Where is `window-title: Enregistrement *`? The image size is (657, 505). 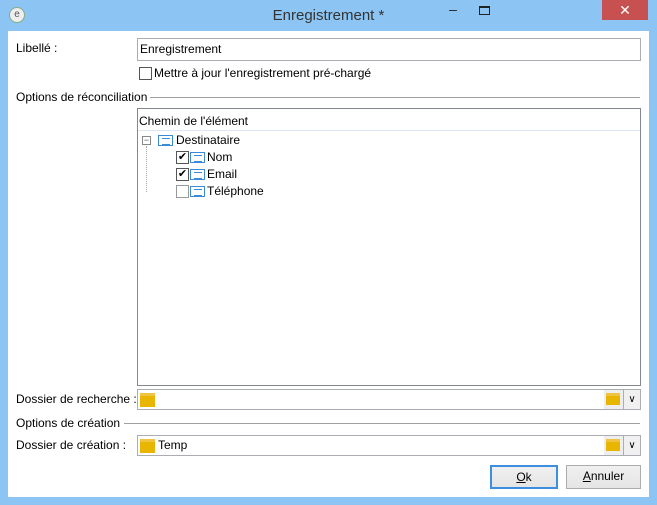
window-title: Enregistrement * is located at coordinates (328, 15).